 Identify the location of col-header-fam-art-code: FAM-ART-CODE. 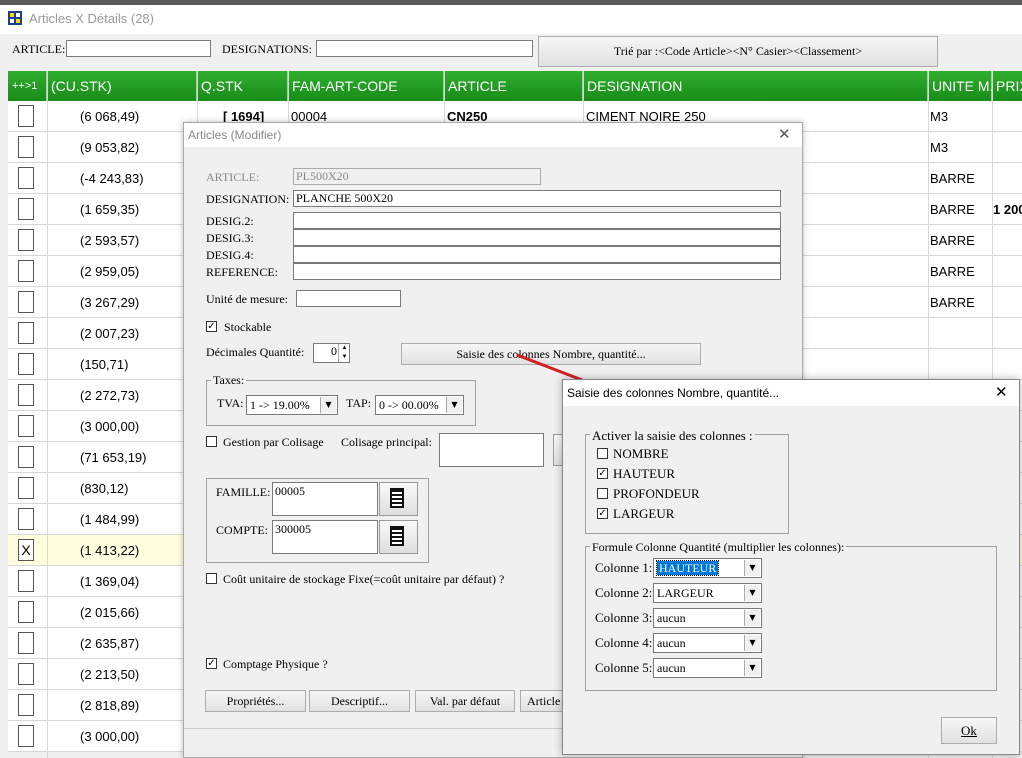
(366, 86).